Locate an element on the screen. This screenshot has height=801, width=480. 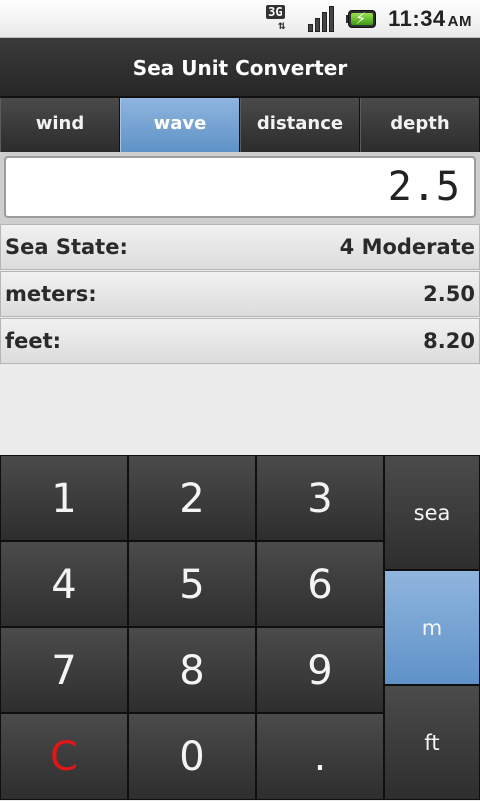
status-bar: 3G ⇅ ⚡ 11:34 AM is located at coordinates (240, 19).